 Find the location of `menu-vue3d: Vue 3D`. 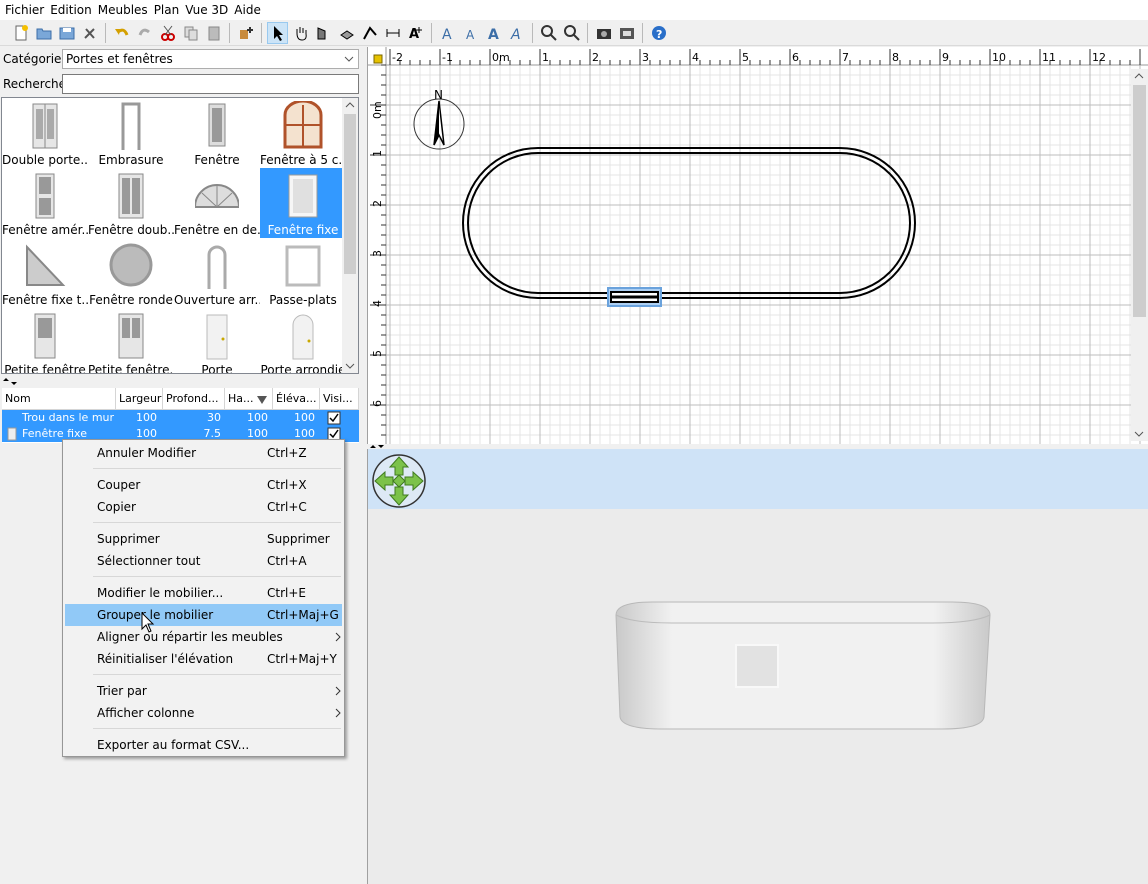

menu-vue3d: Vue 3D is located at coordinates (206, 10).